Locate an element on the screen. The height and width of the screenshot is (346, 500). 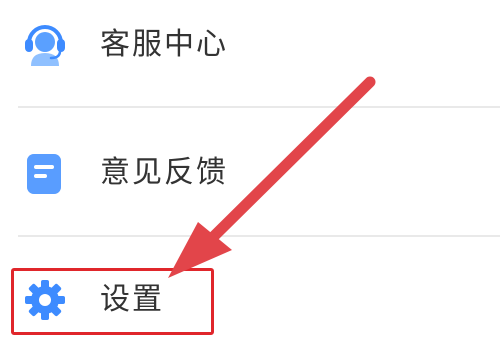
feedback-document-icon is located at coordinates (45, 173).